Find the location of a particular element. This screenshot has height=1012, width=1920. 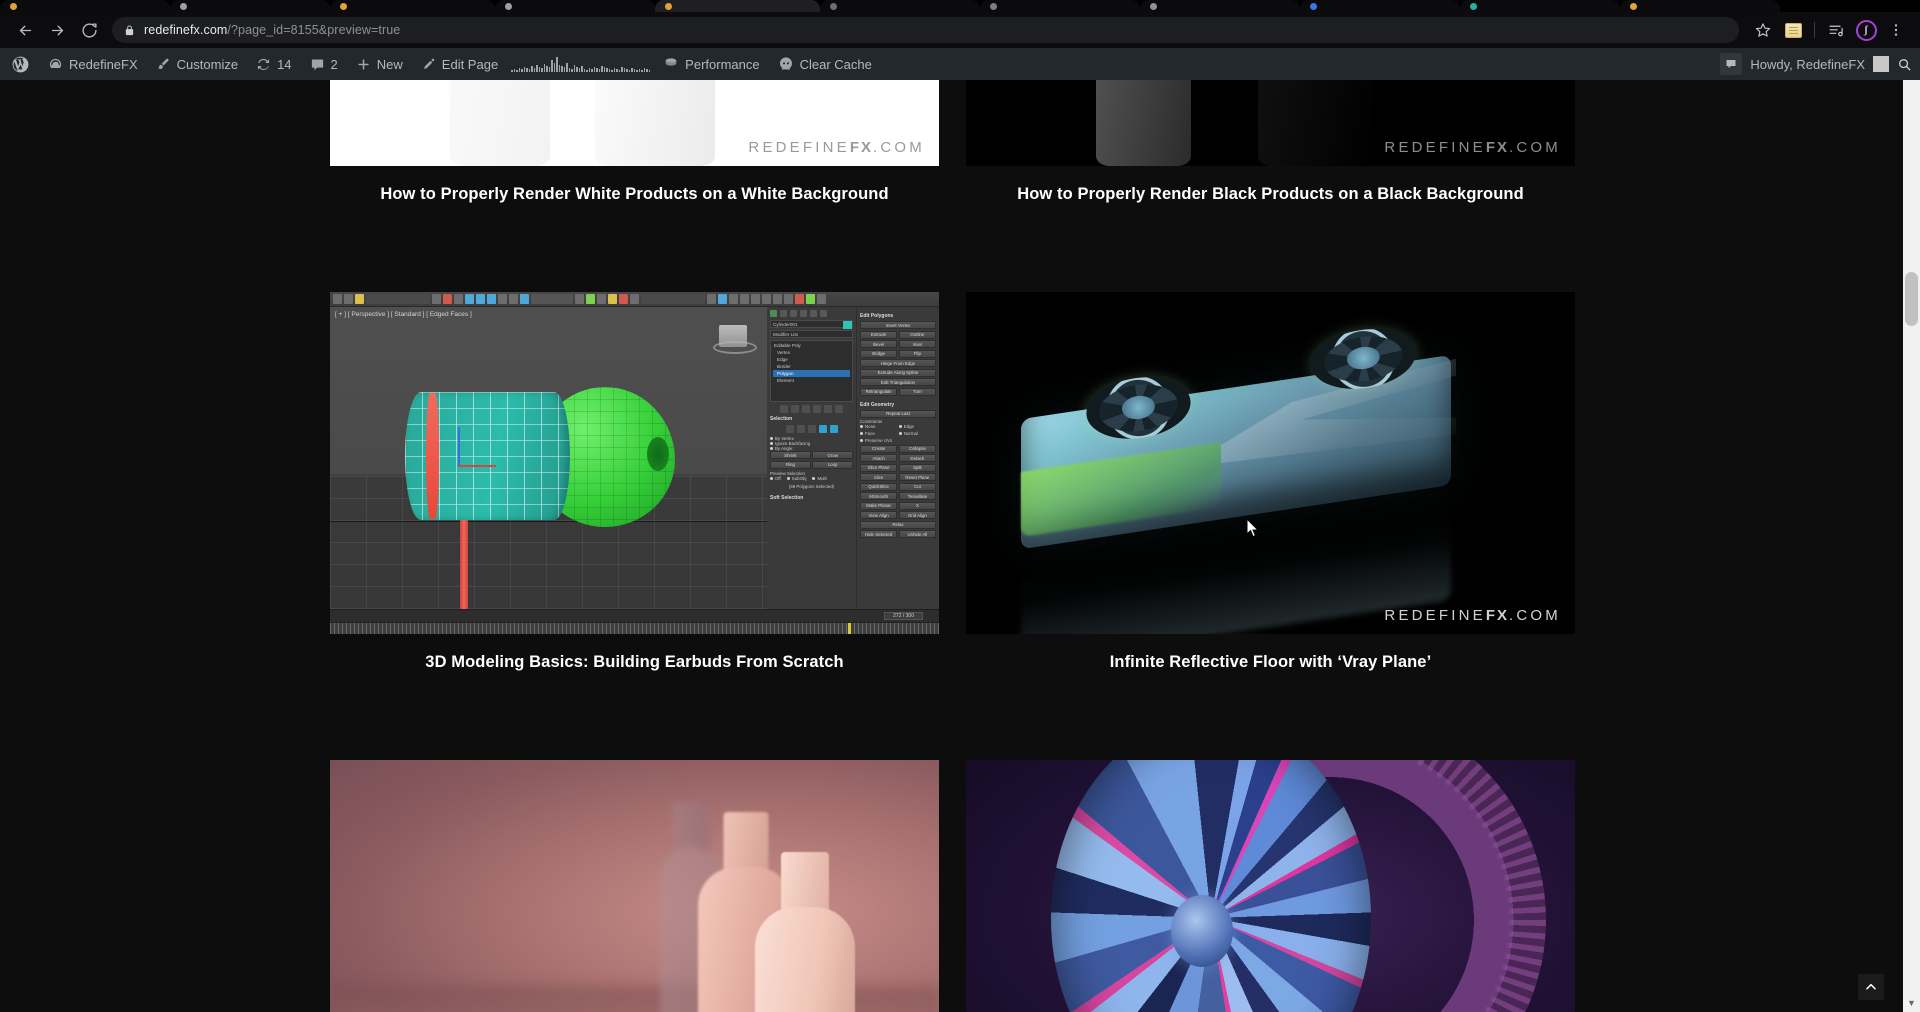

admin-bar-item-performance: Performance is located at coordinates (711, 64).